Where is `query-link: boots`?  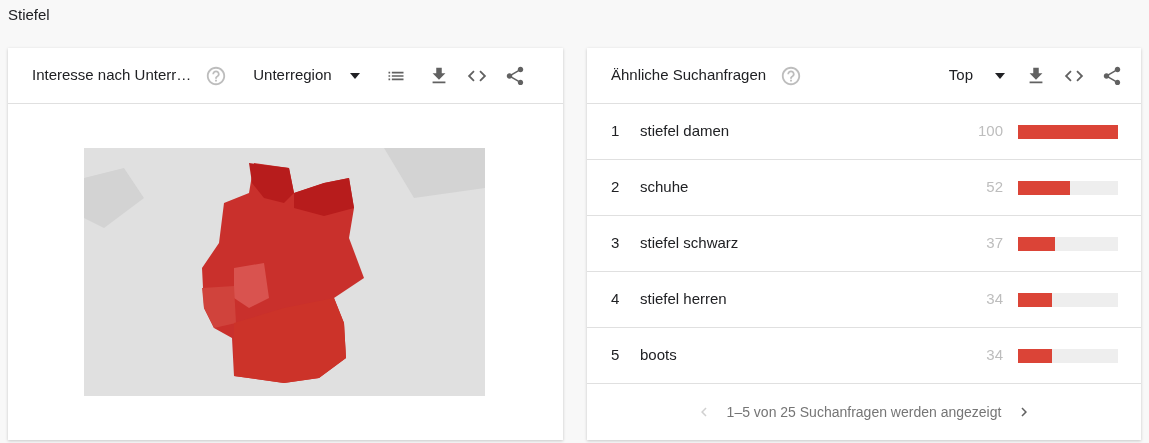 query-link: boots is located at coordinates (658, 355).